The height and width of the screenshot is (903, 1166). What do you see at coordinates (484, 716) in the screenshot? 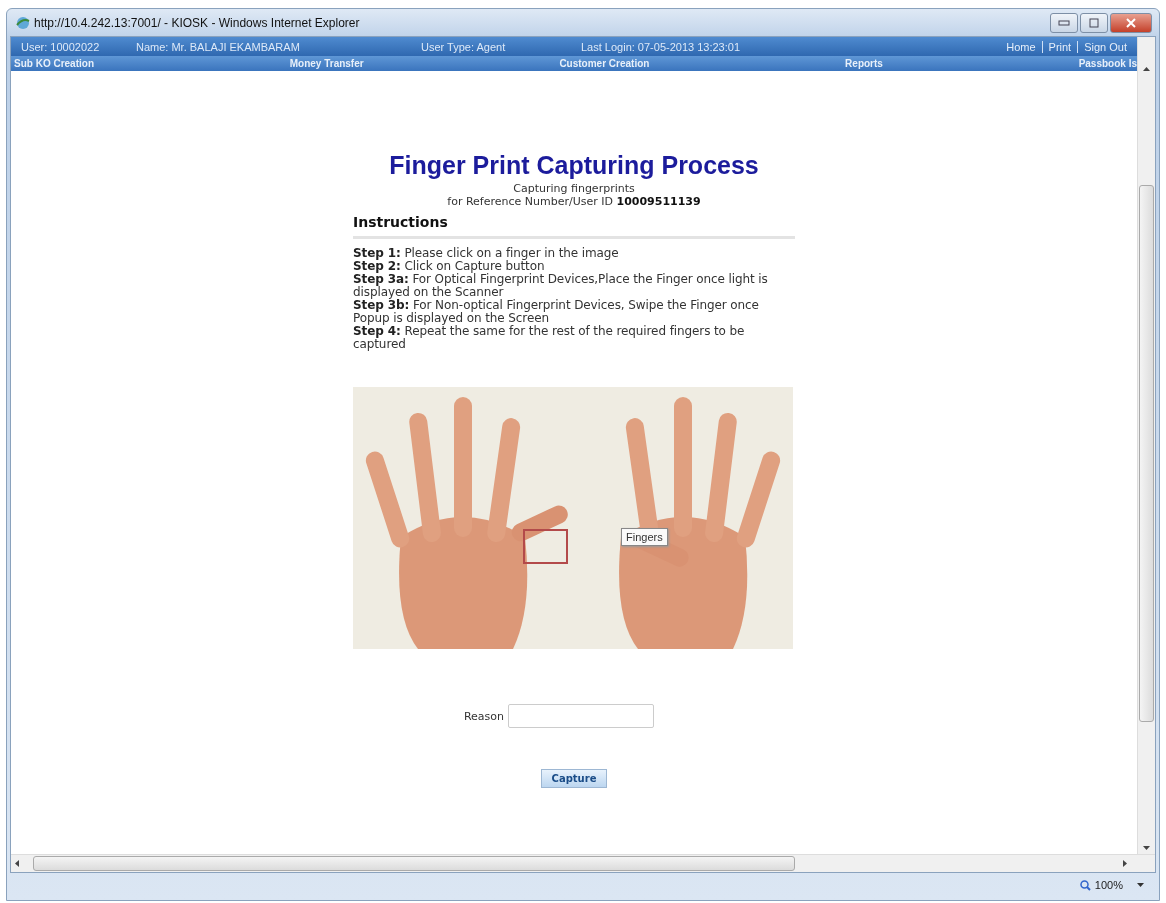
I see `reason-label: Reason` at bounding box center [484, 716].